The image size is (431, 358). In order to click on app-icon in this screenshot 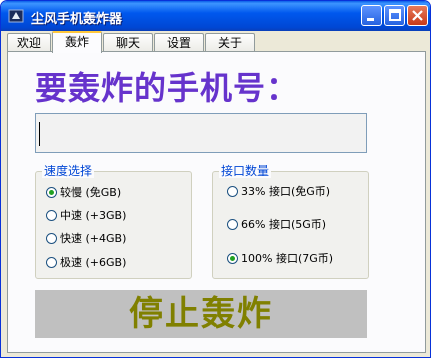, I will do `click(16, 16)`.